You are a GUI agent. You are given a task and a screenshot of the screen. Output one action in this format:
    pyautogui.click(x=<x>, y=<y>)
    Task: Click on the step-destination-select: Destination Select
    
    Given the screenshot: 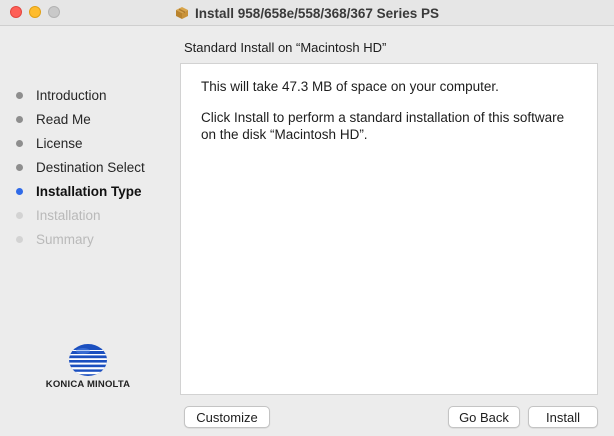 What is the action you would take?
    pyautogui.click(x=96, y=167)
    